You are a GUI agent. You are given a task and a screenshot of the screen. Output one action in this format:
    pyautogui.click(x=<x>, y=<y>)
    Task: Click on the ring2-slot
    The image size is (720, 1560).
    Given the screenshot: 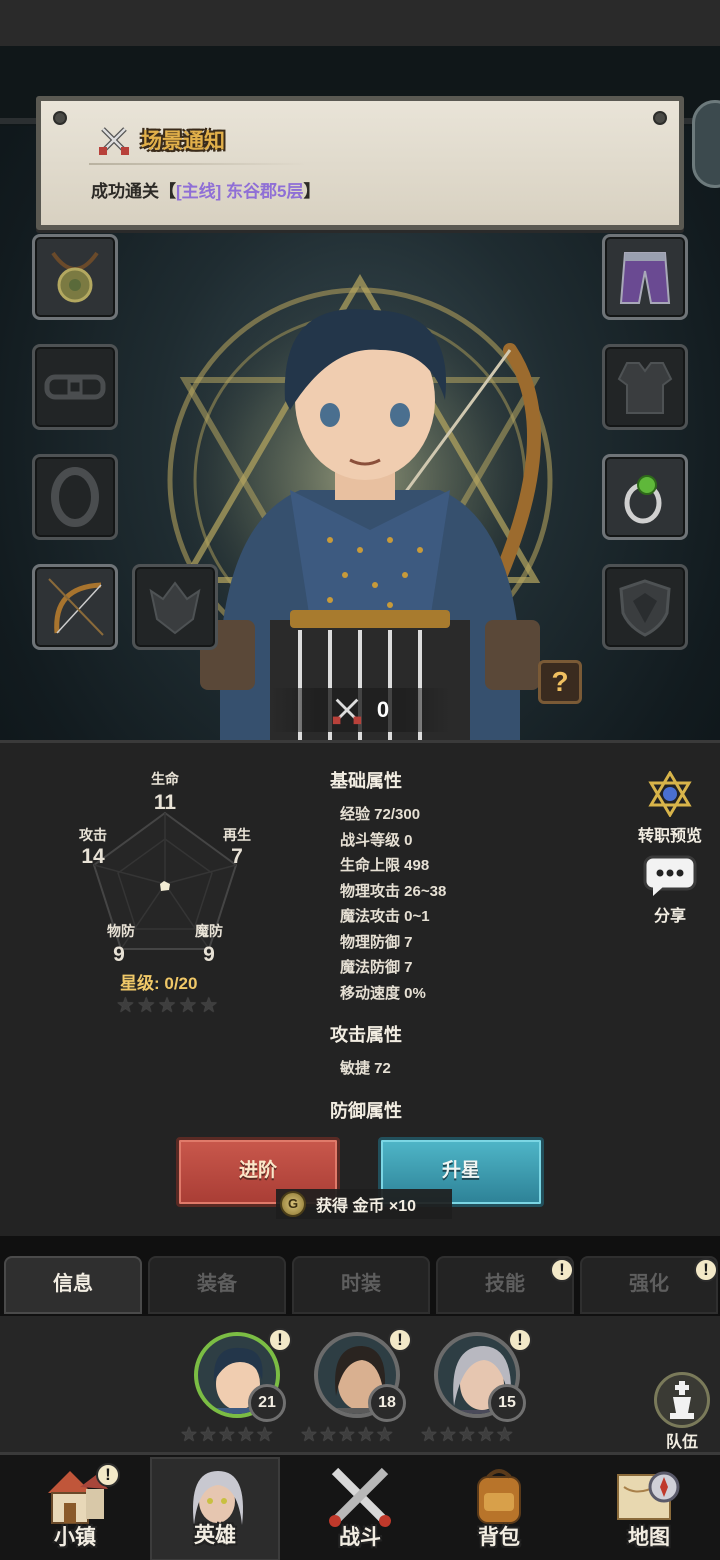 What is the action you would take?
    pyautogui.click(x=645, y=497)
    